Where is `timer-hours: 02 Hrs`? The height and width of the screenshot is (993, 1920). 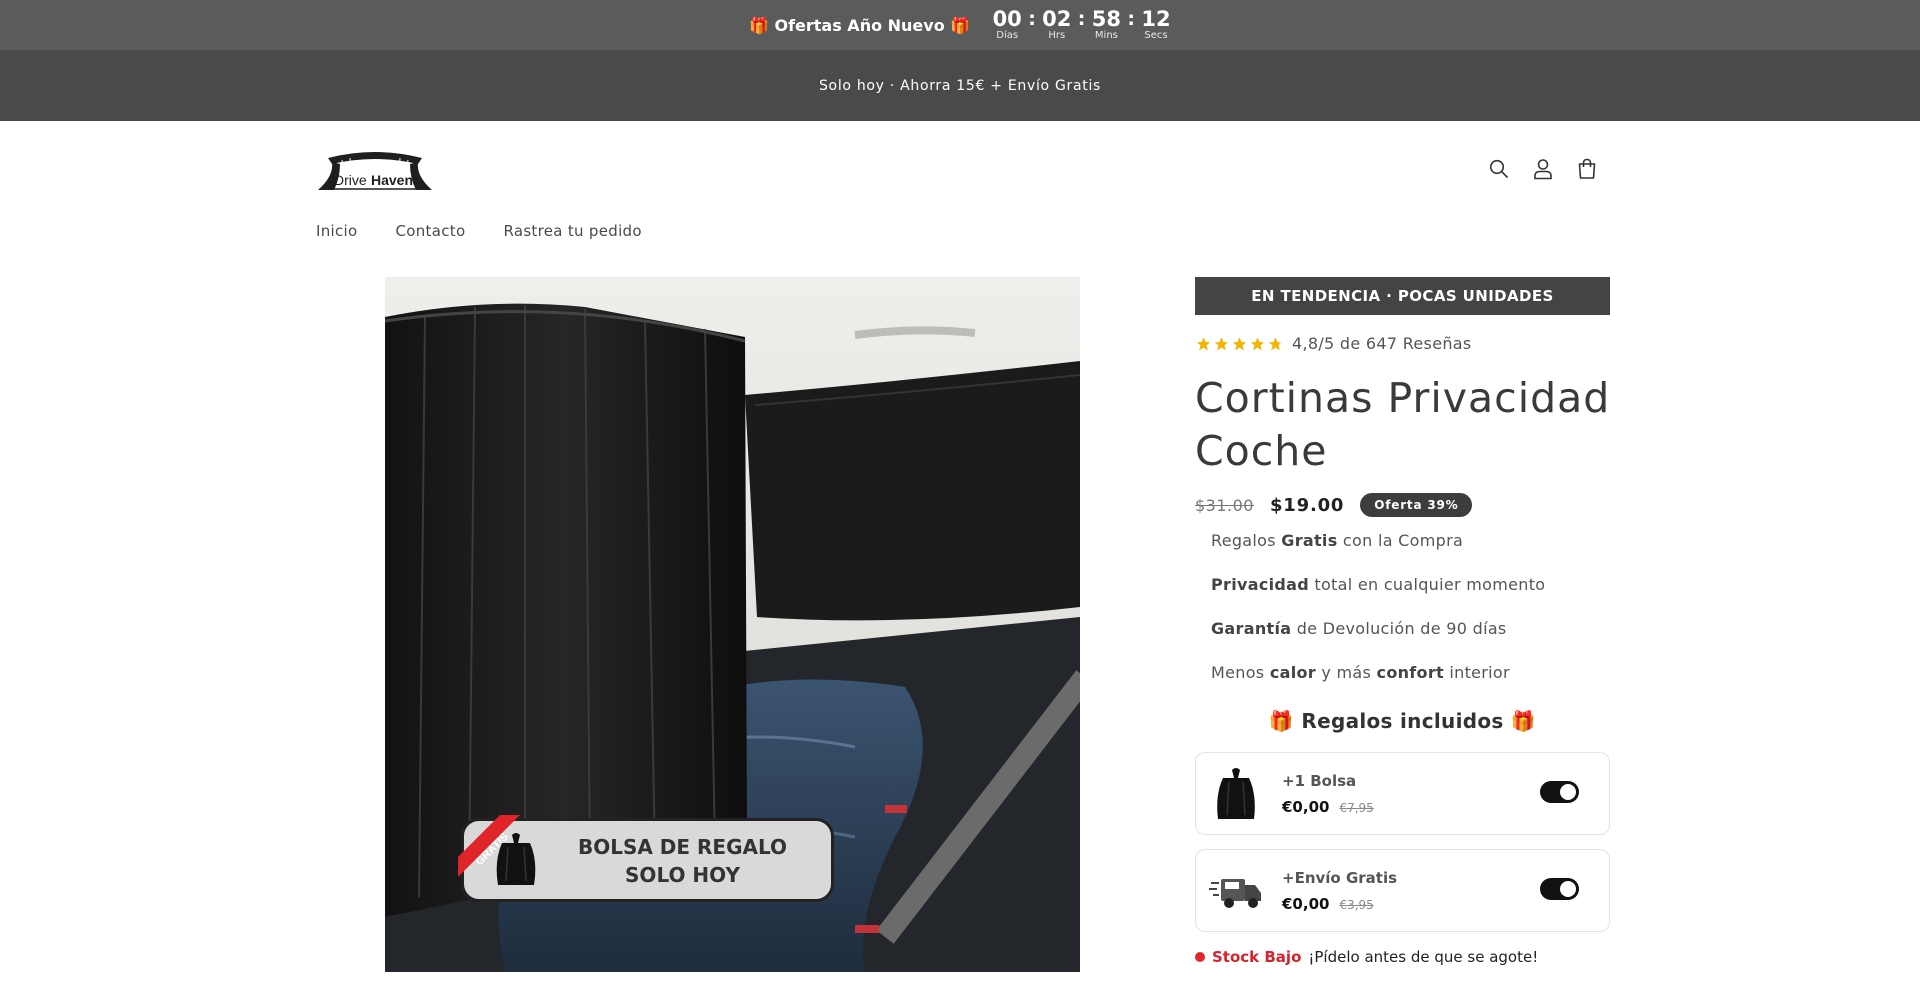
timer-hours: 02 Hrs is located at coordinates (1057, 25).